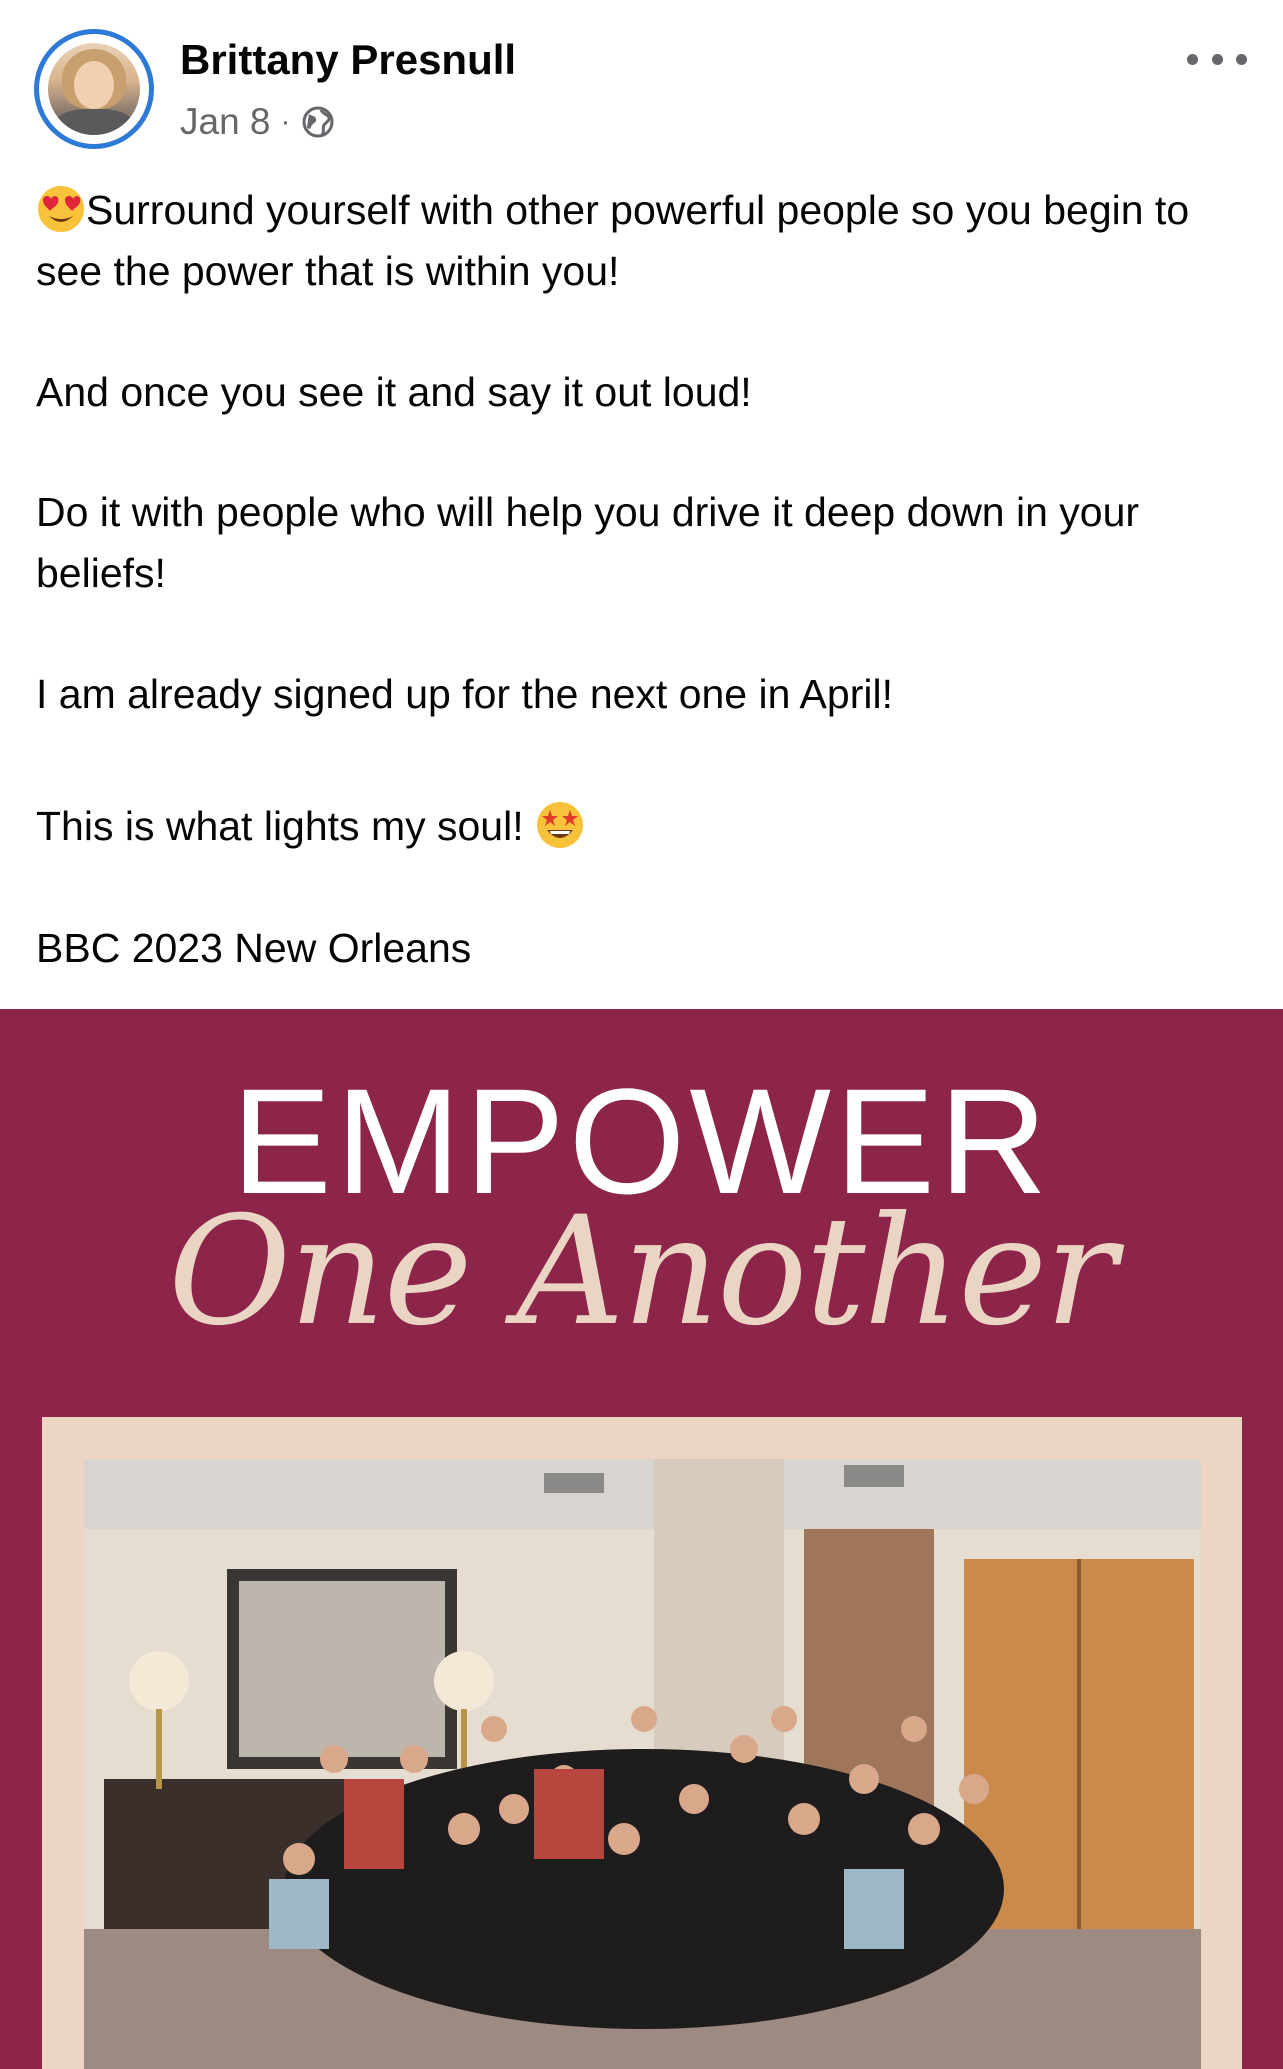 This screenshot has width=1283, height=2069. What do you see at coordinates (254, 948) in the screenshot?
I see `post-paragraph-6: BBC 2023 New Orleans` at bounding box center [254, 948].